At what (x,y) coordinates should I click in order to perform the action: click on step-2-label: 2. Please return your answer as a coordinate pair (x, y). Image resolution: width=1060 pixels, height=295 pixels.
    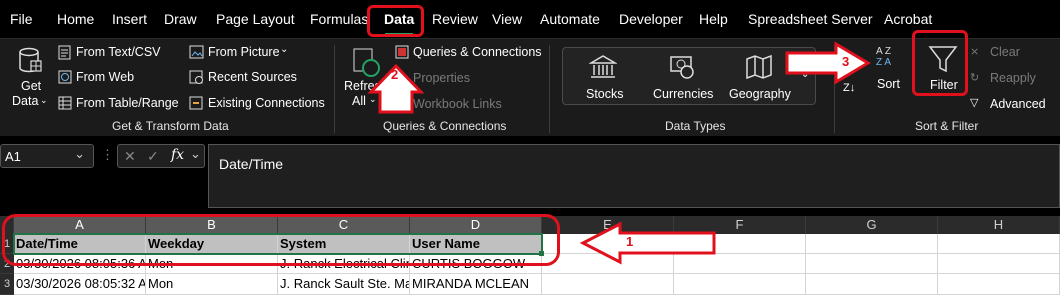
    Looking at the image, I should click on (395, 74).